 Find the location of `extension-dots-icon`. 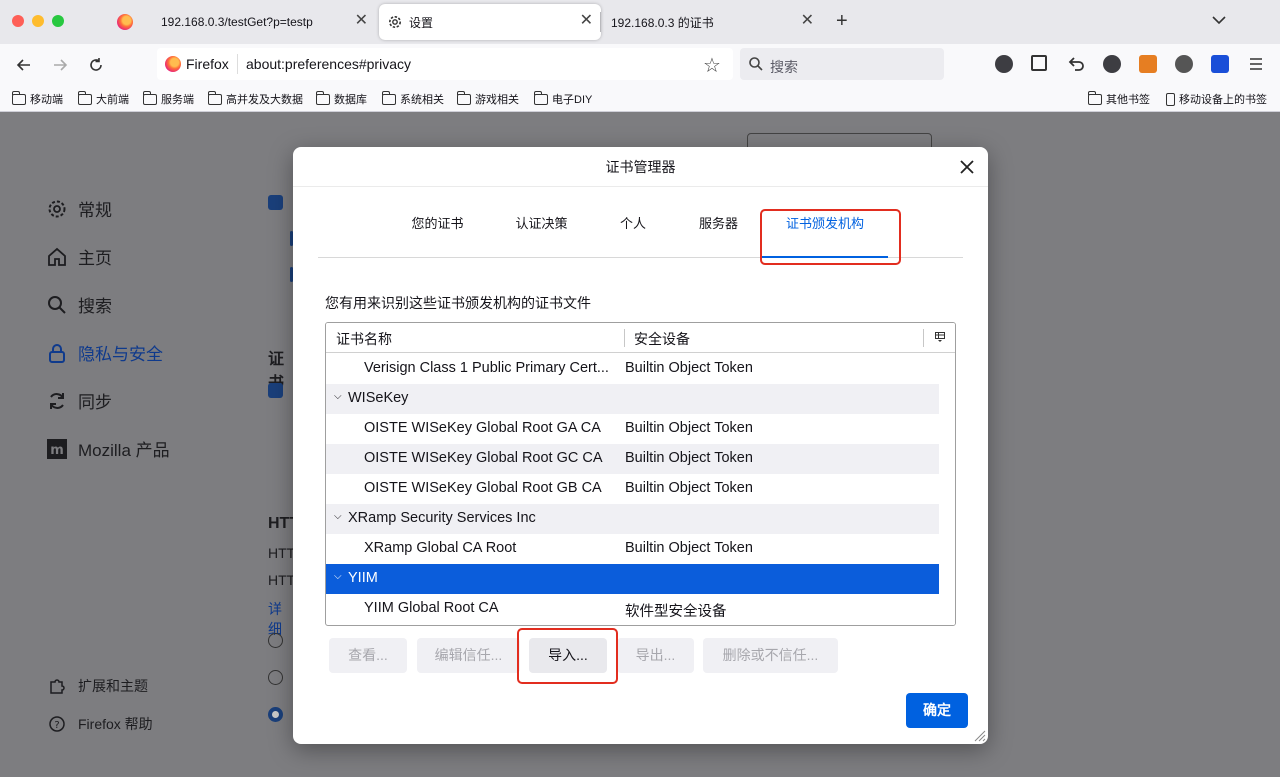

extension-dots-icon is located at coordinates (1184, 64).